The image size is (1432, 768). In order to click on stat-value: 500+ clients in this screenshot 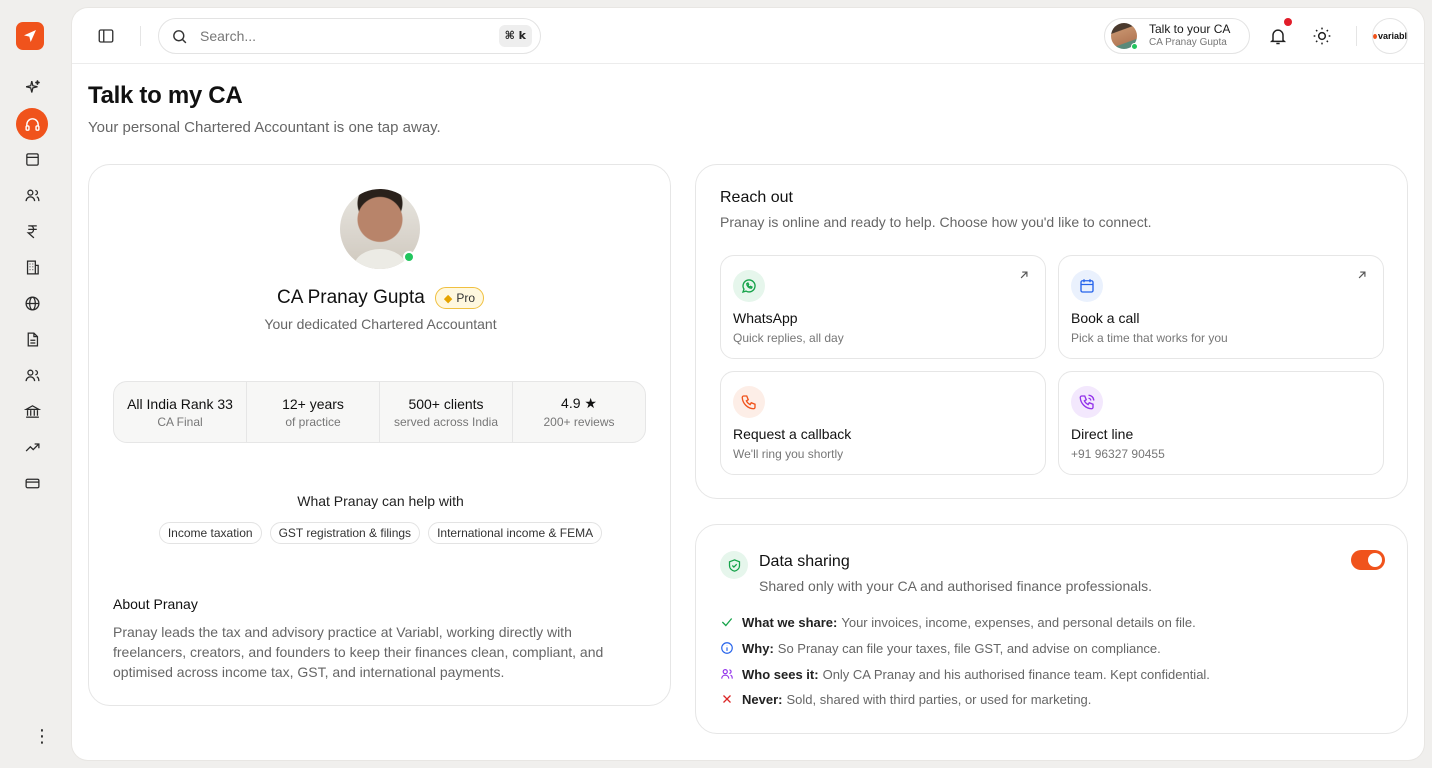, I will do `click(446, 403)`.